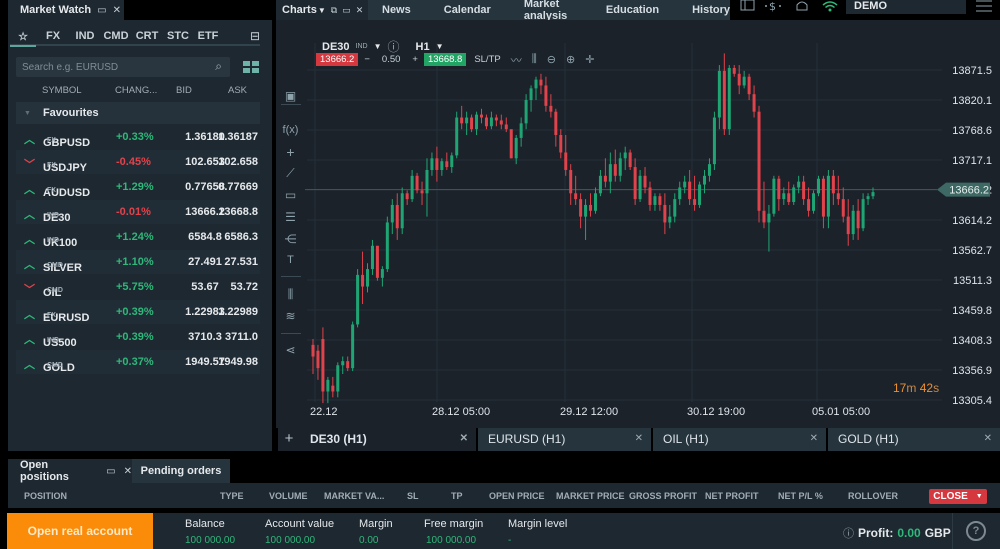 The image size is (1000, 549). I want to click on candles-icon: ⫼, so click(290, 294).